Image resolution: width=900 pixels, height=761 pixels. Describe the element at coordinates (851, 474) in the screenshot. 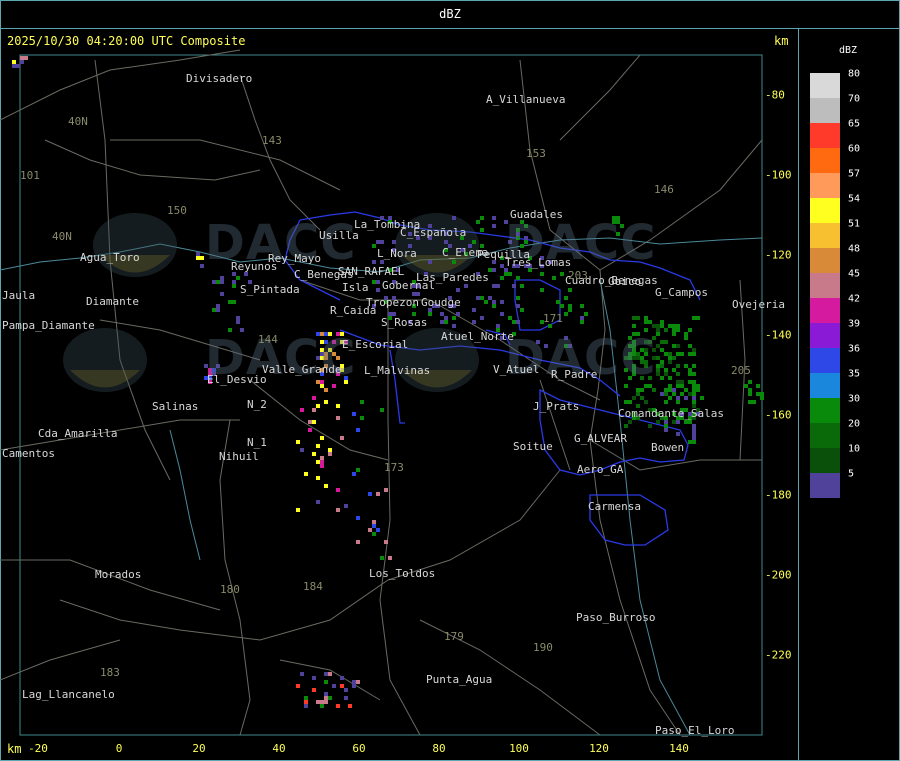

I see `legend-label: 5` at that location.